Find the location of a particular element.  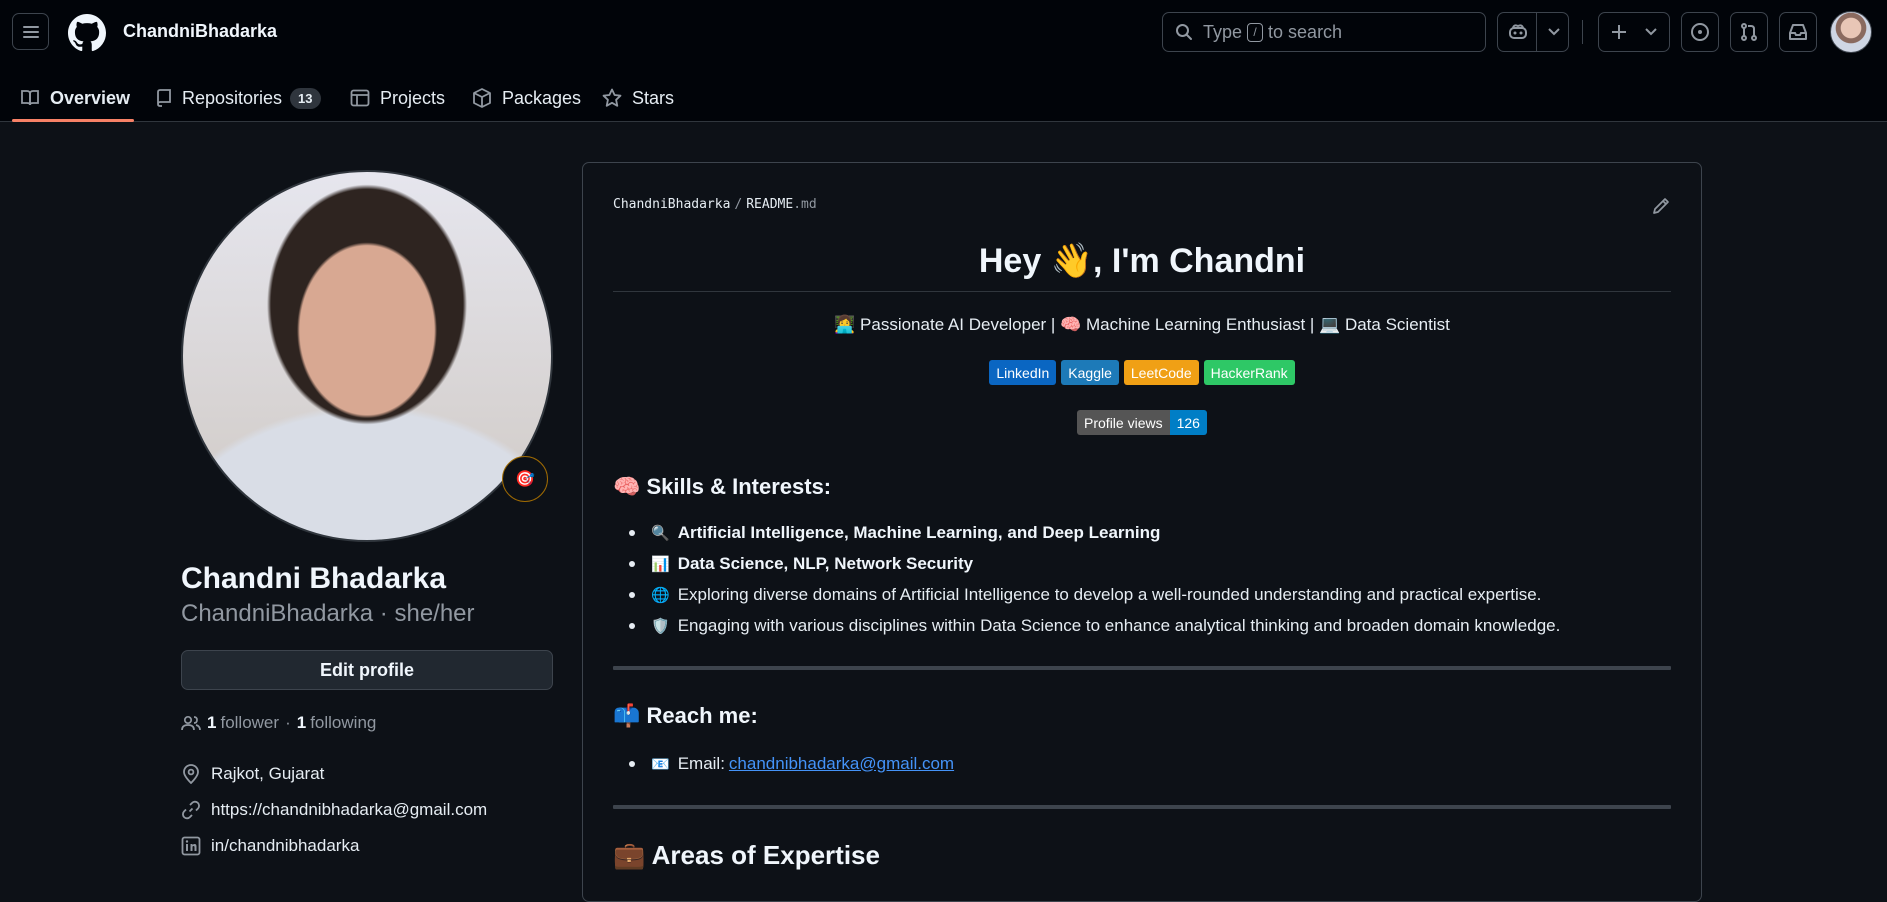

search-input: Type / to search is located at coordinates (1324, 32).